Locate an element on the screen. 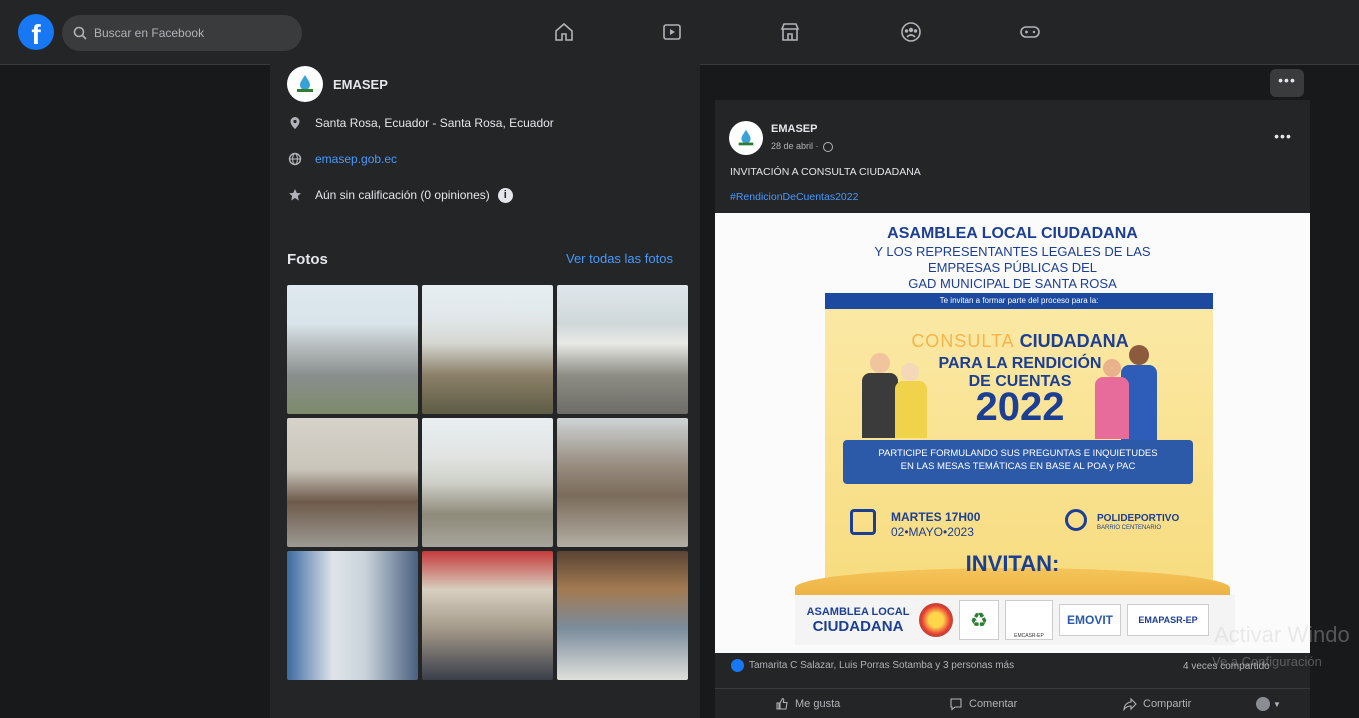  emapasr-logo-text: EMAPASR-EP is located at coordinates (1168, 620).